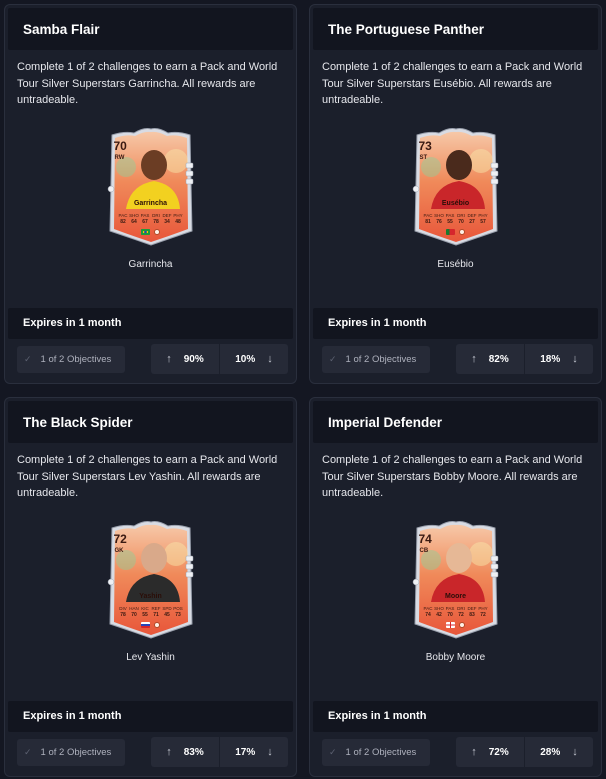 The image size is (606, 779). Describe the element at coordinates (193, 752) in the screenshot. I see `vote-up-percent: 83%` at that location.